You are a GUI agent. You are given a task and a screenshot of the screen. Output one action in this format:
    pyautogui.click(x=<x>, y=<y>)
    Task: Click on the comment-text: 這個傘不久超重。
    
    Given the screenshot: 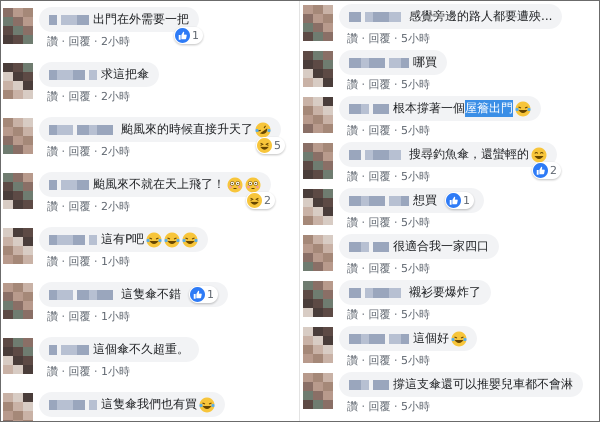 What is the action you would take?
    pyautogui.click(x=141, y=349)
    